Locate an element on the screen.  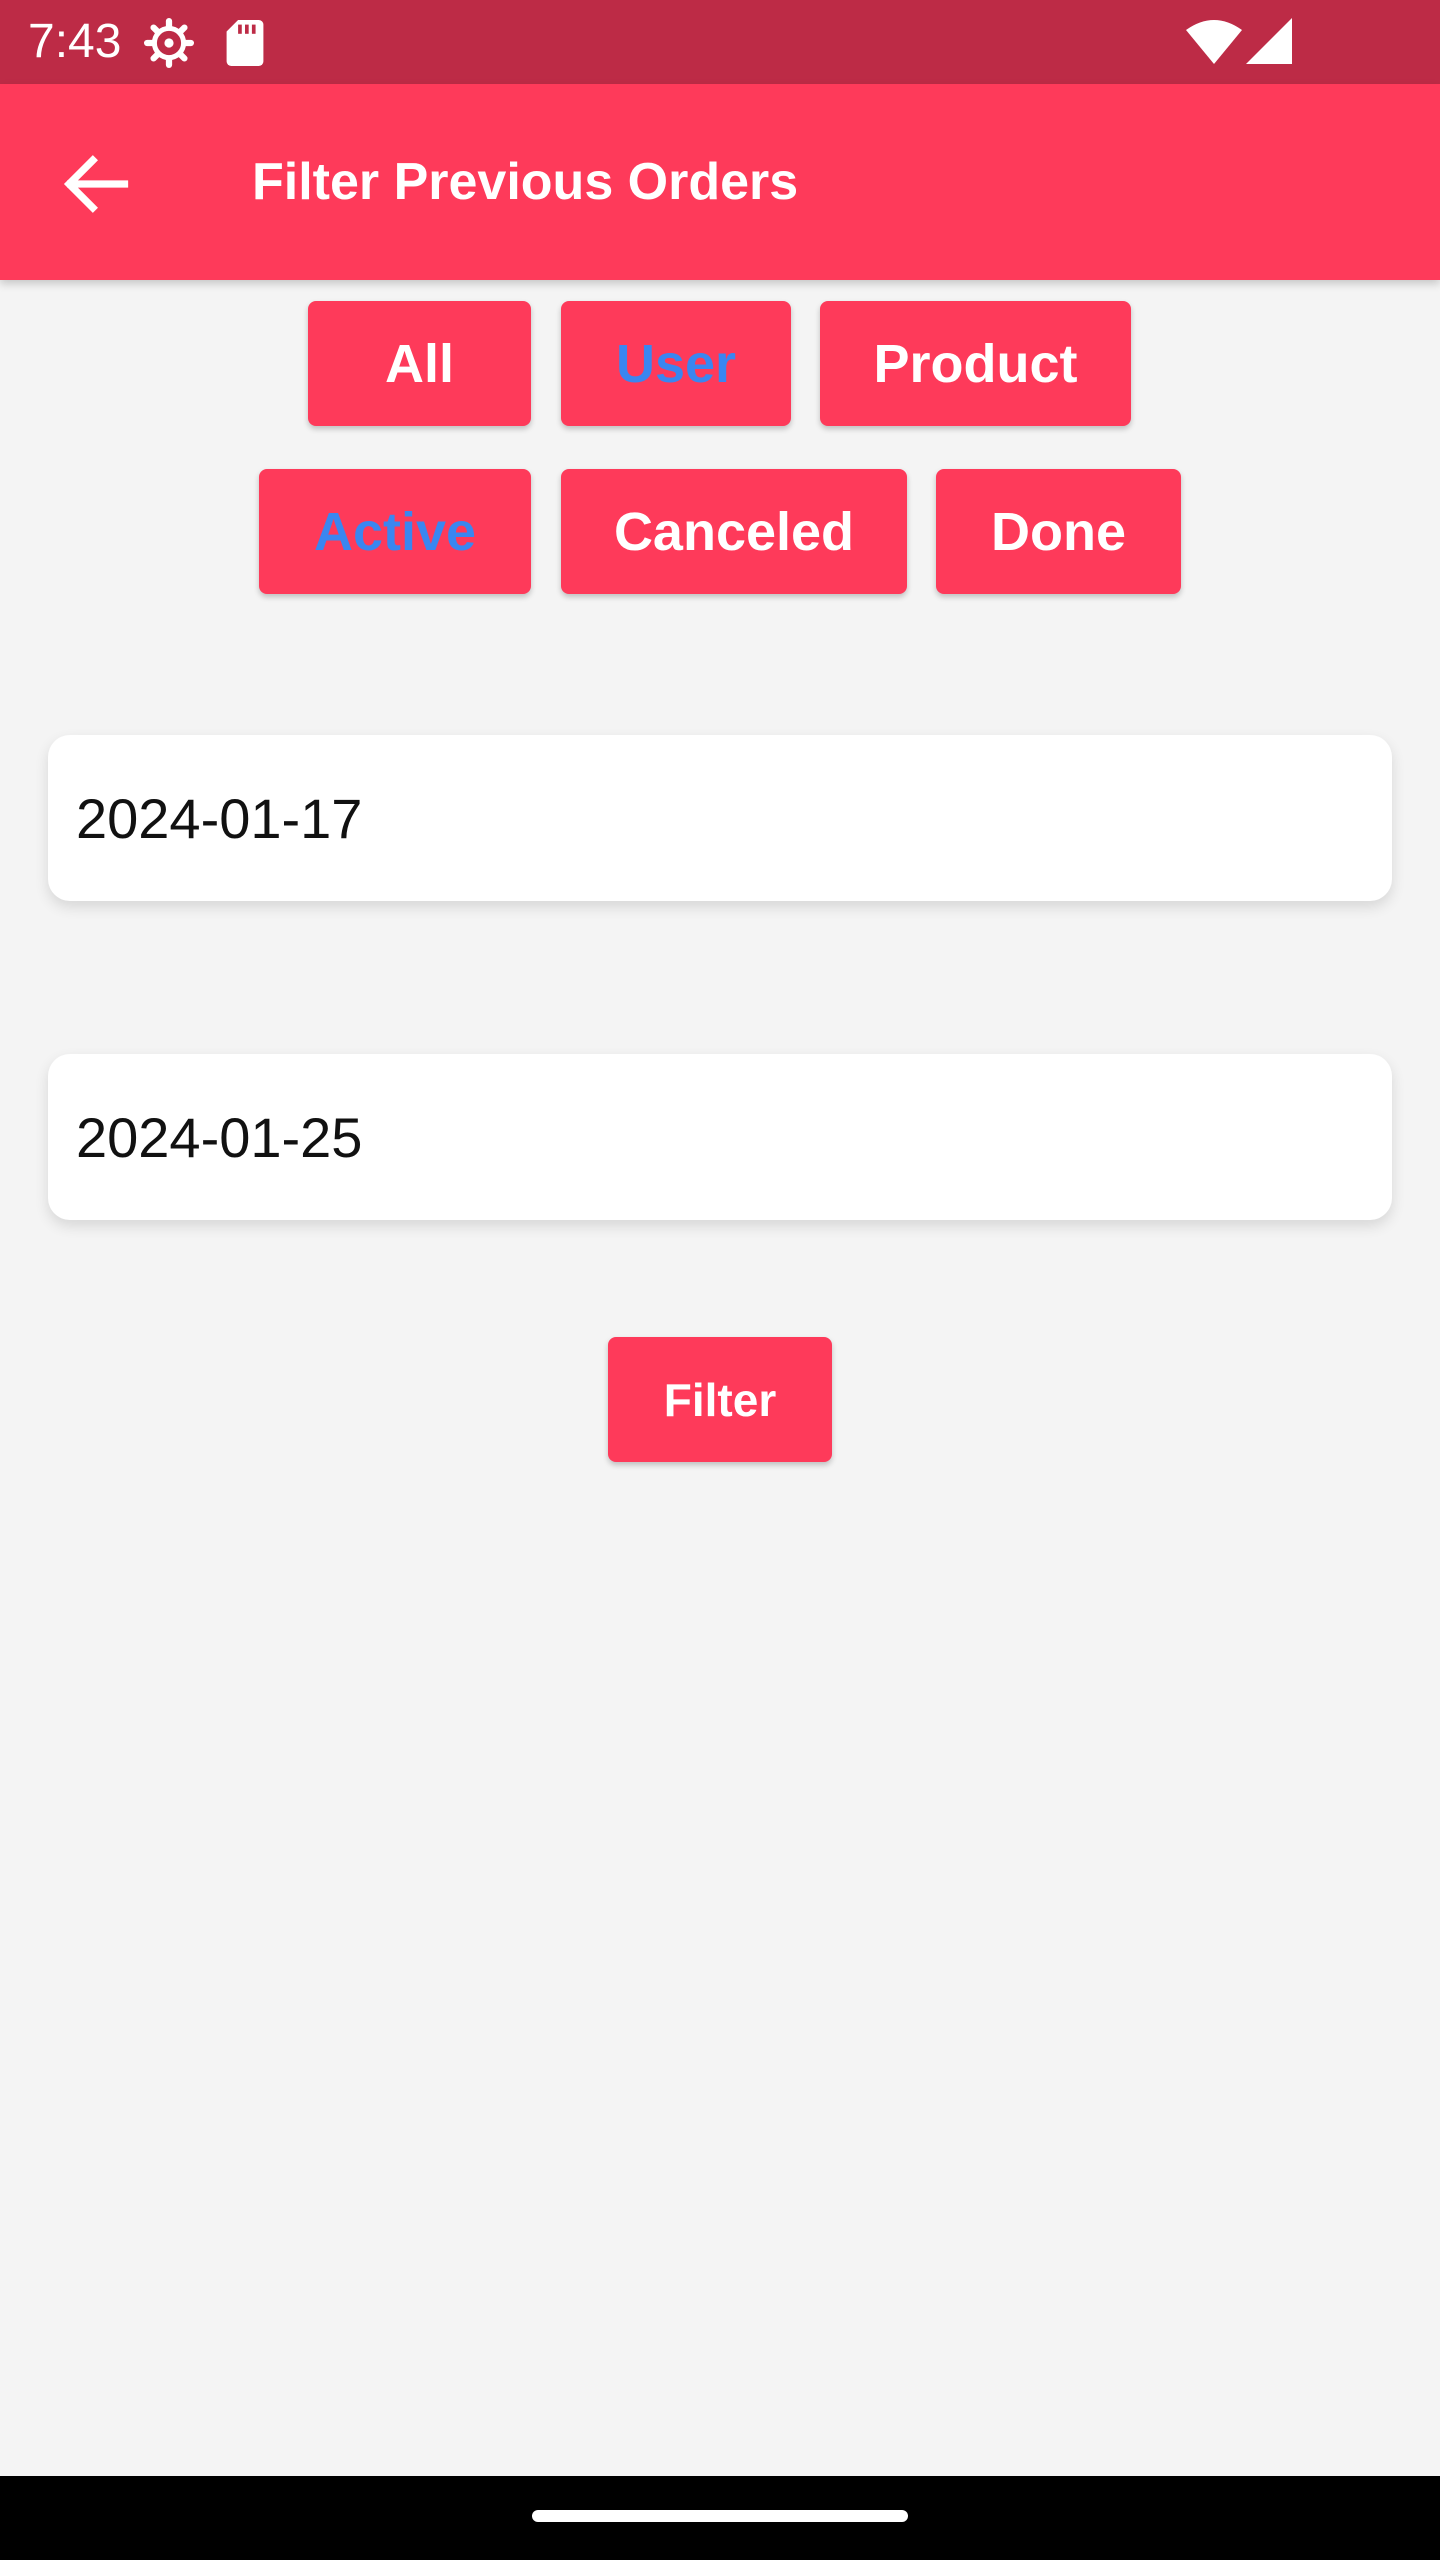
arrow-back-icon is located at coordinates (96, 184).